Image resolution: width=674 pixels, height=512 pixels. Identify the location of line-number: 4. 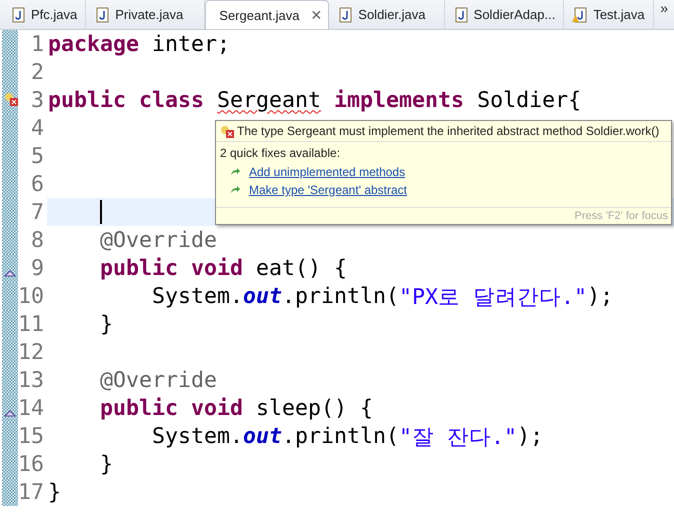
(37, 128).